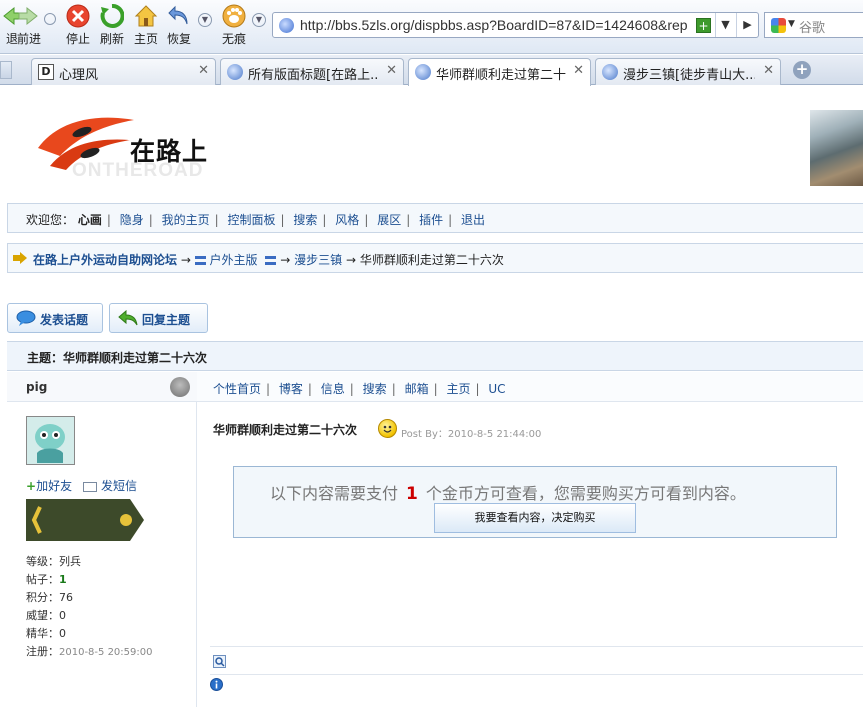 This screenshot has height=707, width=863. Describe the element at coordinates (318, 260) in the screenshot. I see `breadcrumb-subboard: 漫步三镇` at that location.